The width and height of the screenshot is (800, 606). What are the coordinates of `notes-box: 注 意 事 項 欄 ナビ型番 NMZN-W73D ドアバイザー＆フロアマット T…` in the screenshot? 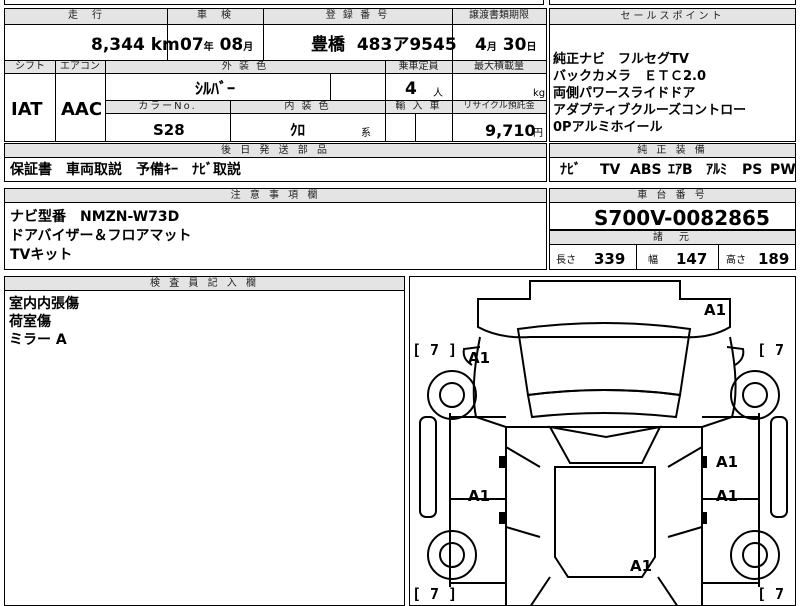 It's located at (275, 229).